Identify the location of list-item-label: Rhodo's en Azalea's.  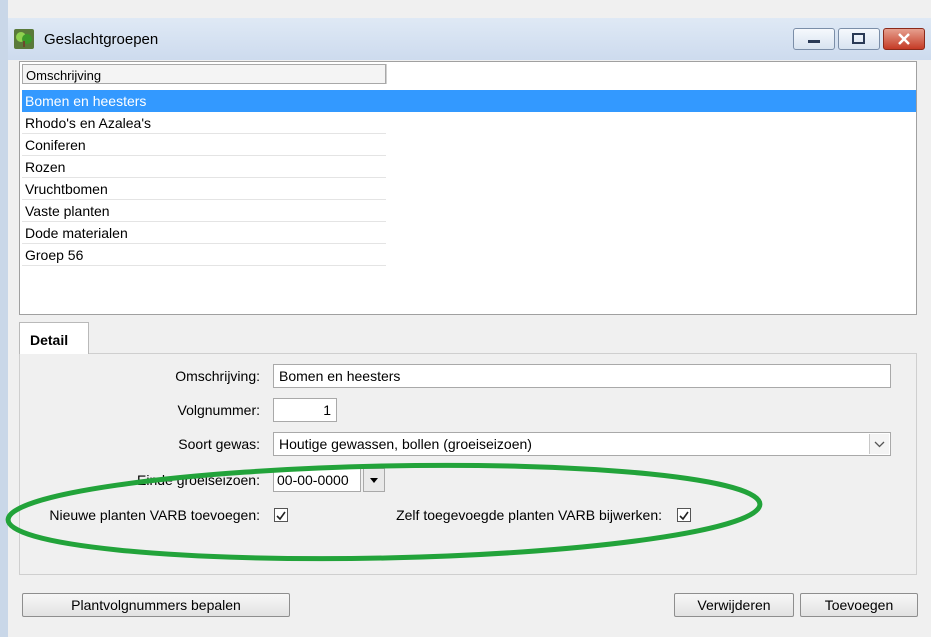
(88, 123).